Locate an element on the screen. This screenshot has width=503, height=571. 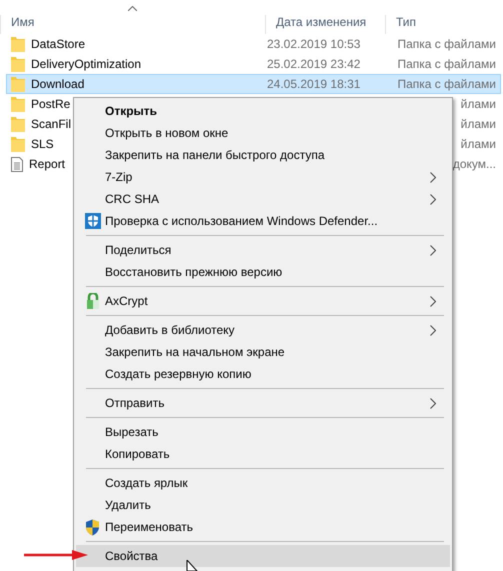
file-date: 23.02.2019 10:53 is located at coordinates (314, 44).